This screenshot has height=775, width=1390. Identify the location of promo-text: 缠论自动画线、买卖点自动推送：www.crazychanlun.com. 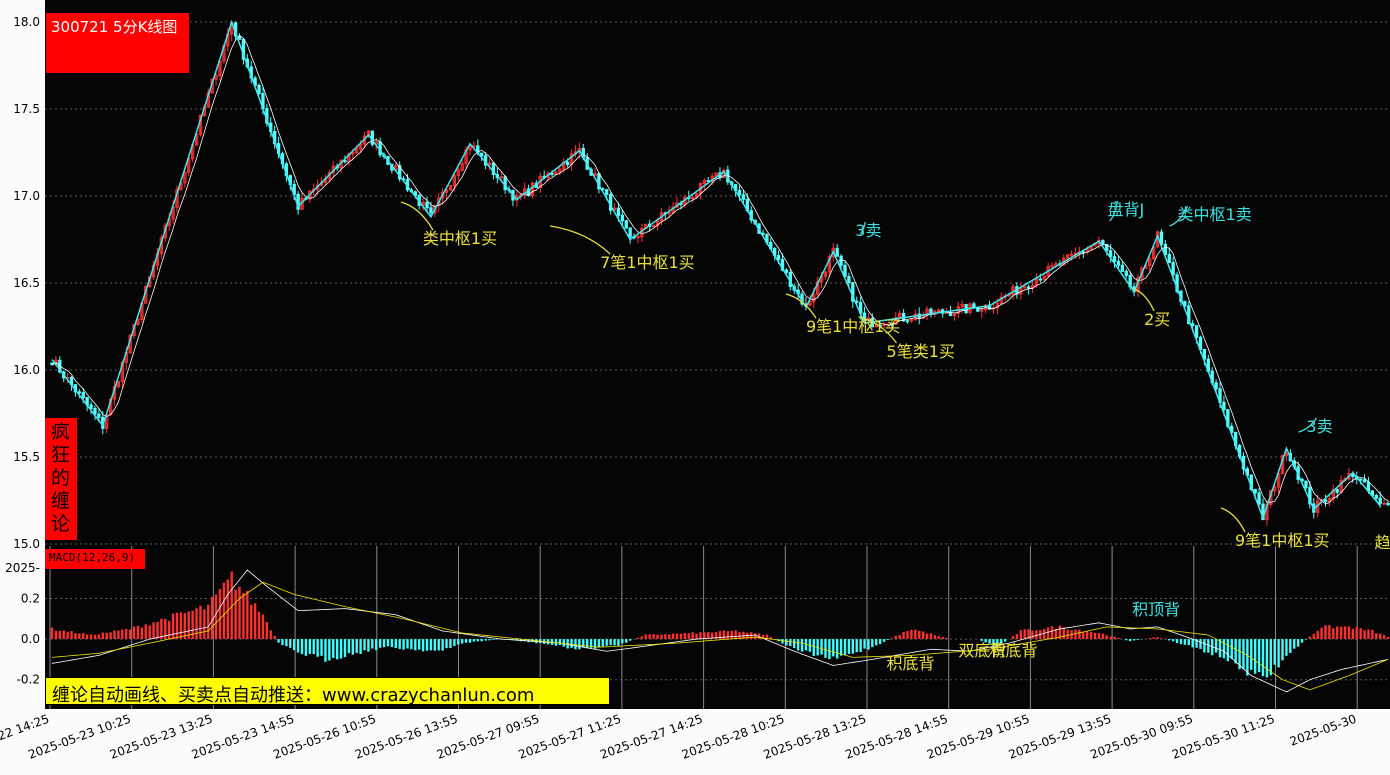
(293, 695).